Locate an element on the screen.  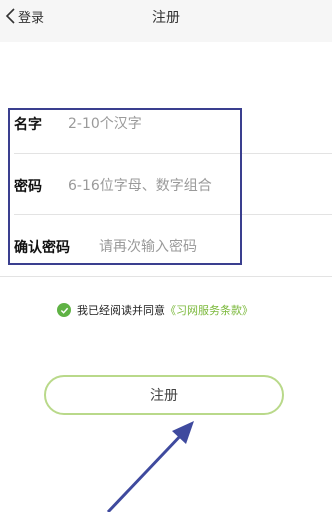
terms-link: 《习网服务条款》 is located at coordinates (209, 310).